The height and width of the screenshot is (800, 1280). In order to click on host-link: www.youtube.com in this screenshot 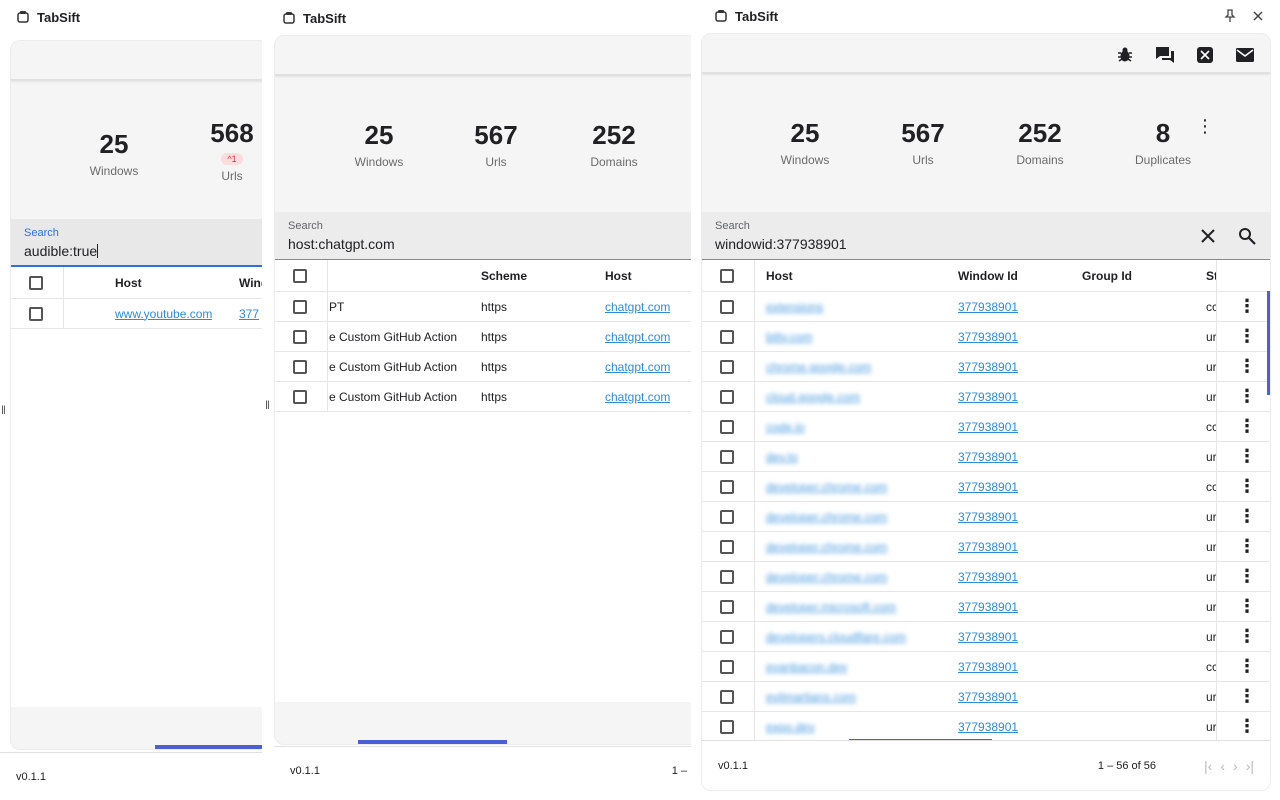, I will do `click(163, 313)`.